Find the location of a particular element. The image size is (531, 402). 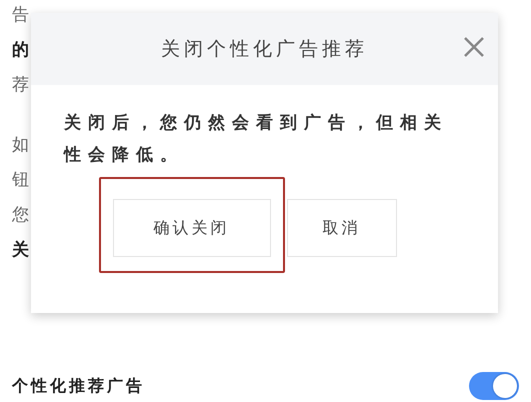

page-text: 您 is located at coordinates (21, 215).